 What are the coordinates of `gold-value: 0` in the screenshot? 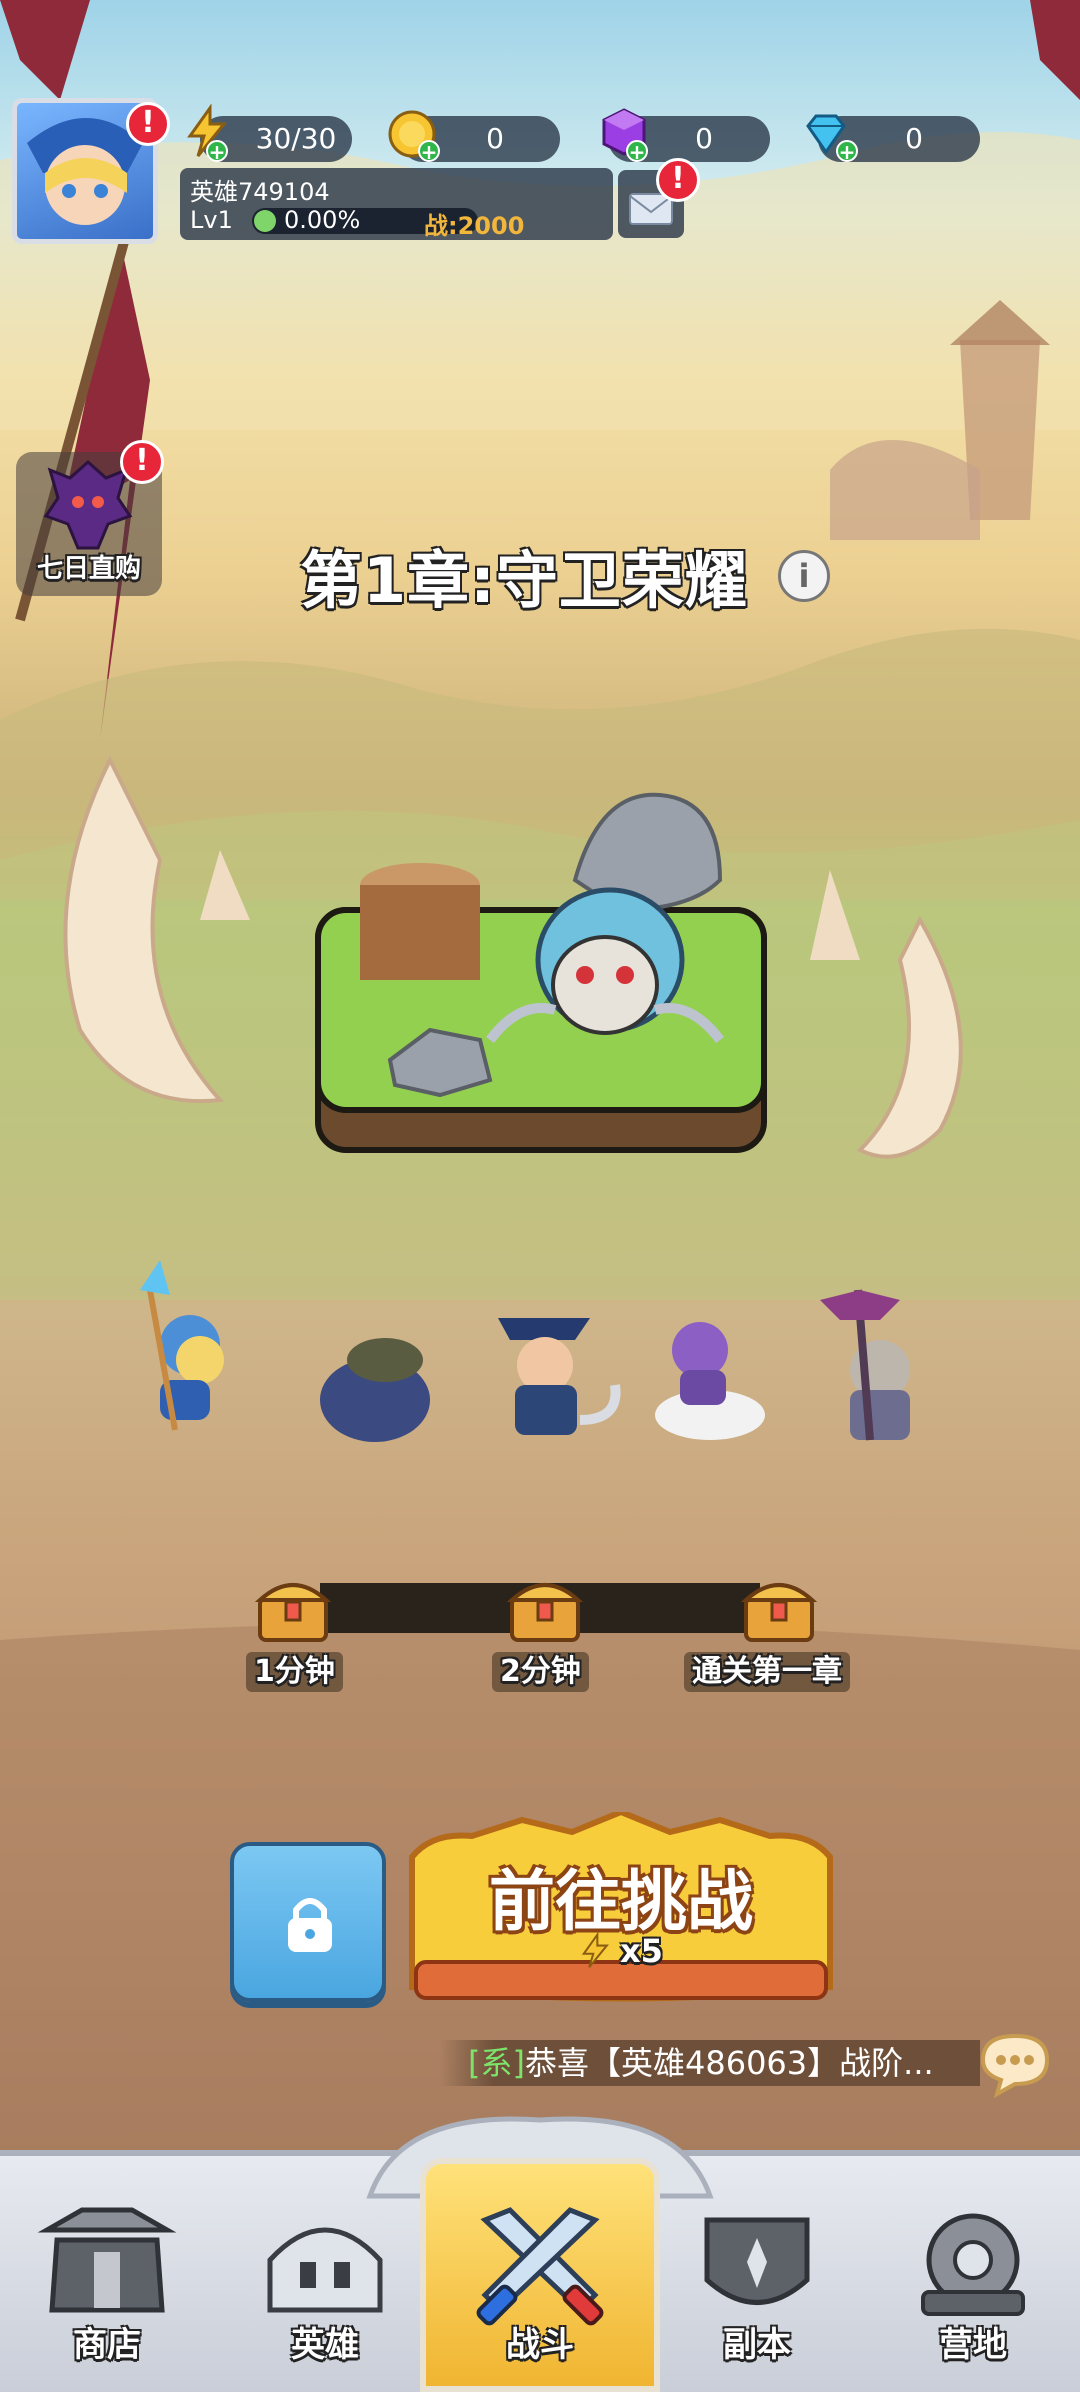 It's located at (495, 138).